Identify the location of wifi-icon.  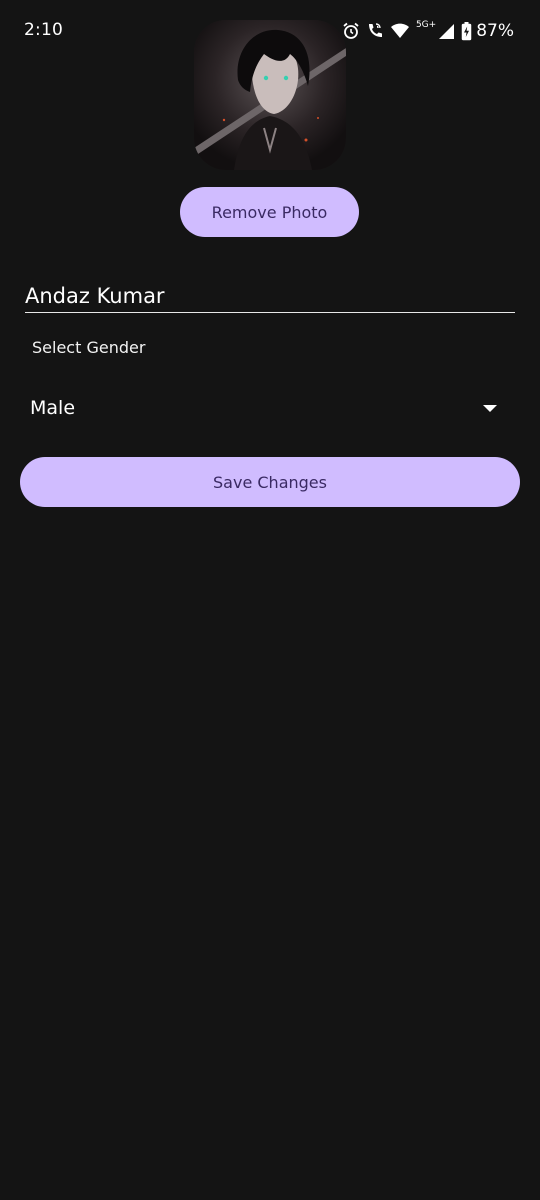
(400, 31).